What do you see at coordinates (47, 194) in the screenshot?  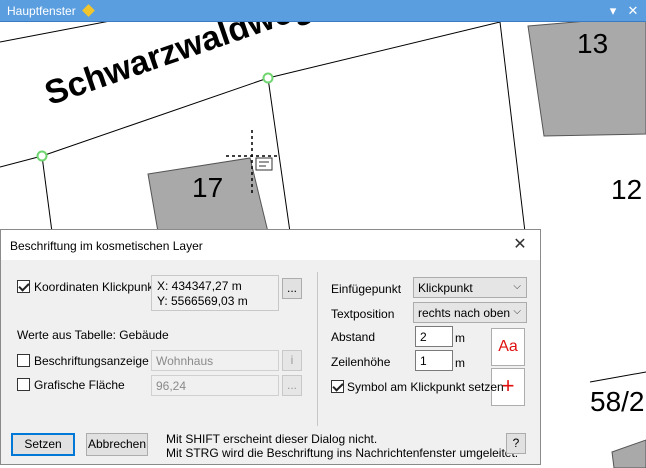 I see `parcel-line-left` at bounding box center [47, 194].